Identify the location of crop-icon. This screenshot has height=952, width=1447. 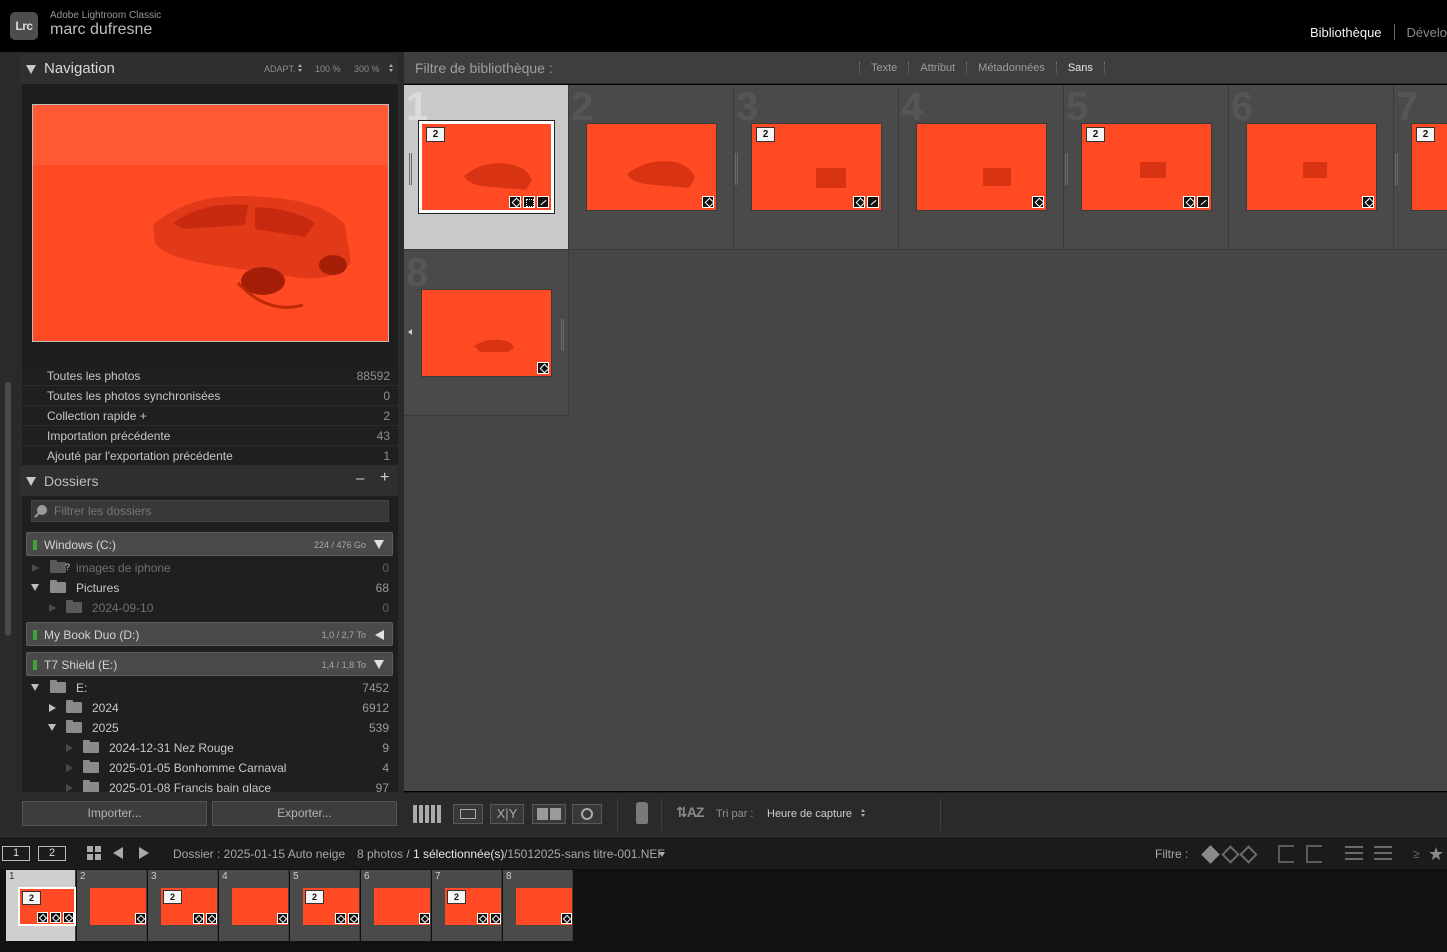
(55, 917).